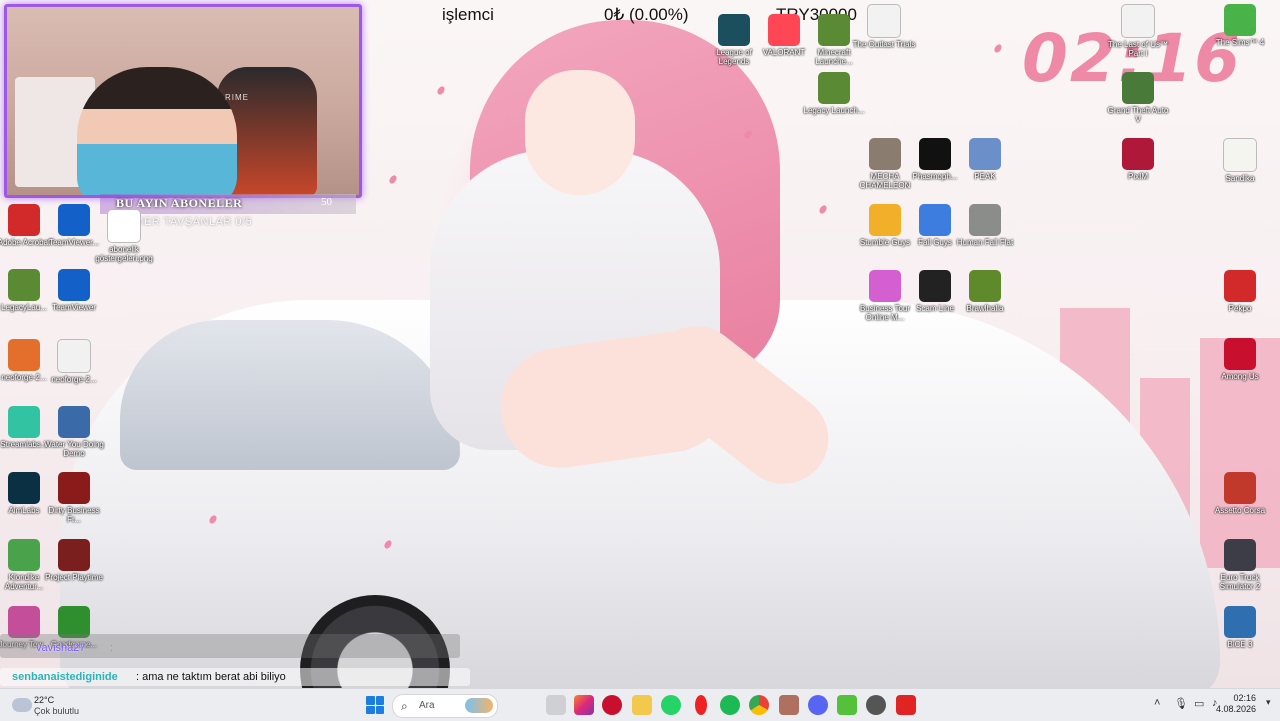 The height and width of the screenshot is (721, 1280). What do you see at coordinates (730, 705) in the screenshot?
I see `spotify-icon` at bounding box center [730, 705].